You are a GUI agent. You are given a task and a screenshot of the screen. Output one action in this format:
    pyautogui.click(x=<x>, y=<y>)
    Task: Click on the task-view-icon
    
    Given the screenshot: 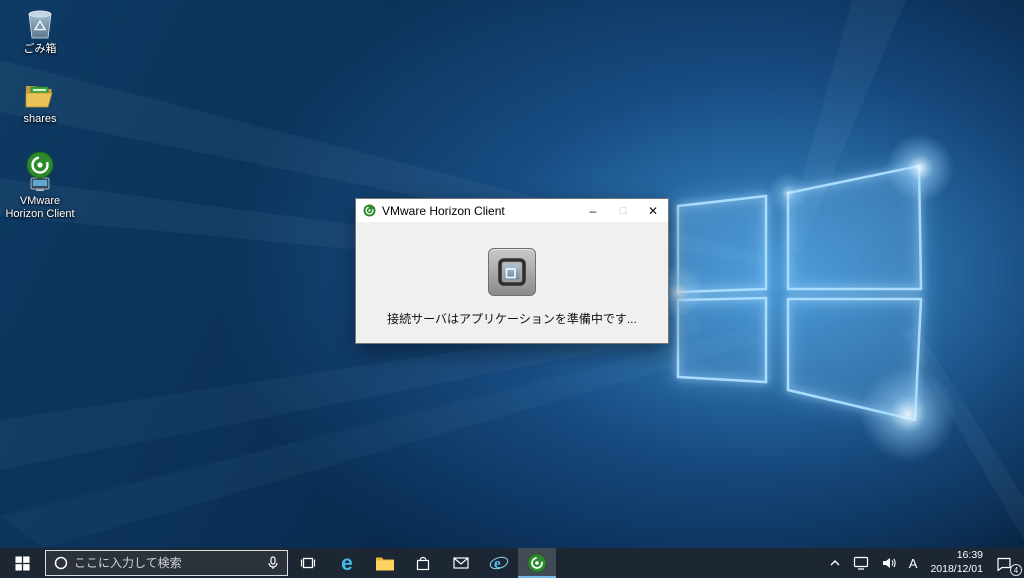 What is the action you would take?
    pyautogui.click(x=308, y=563)
    